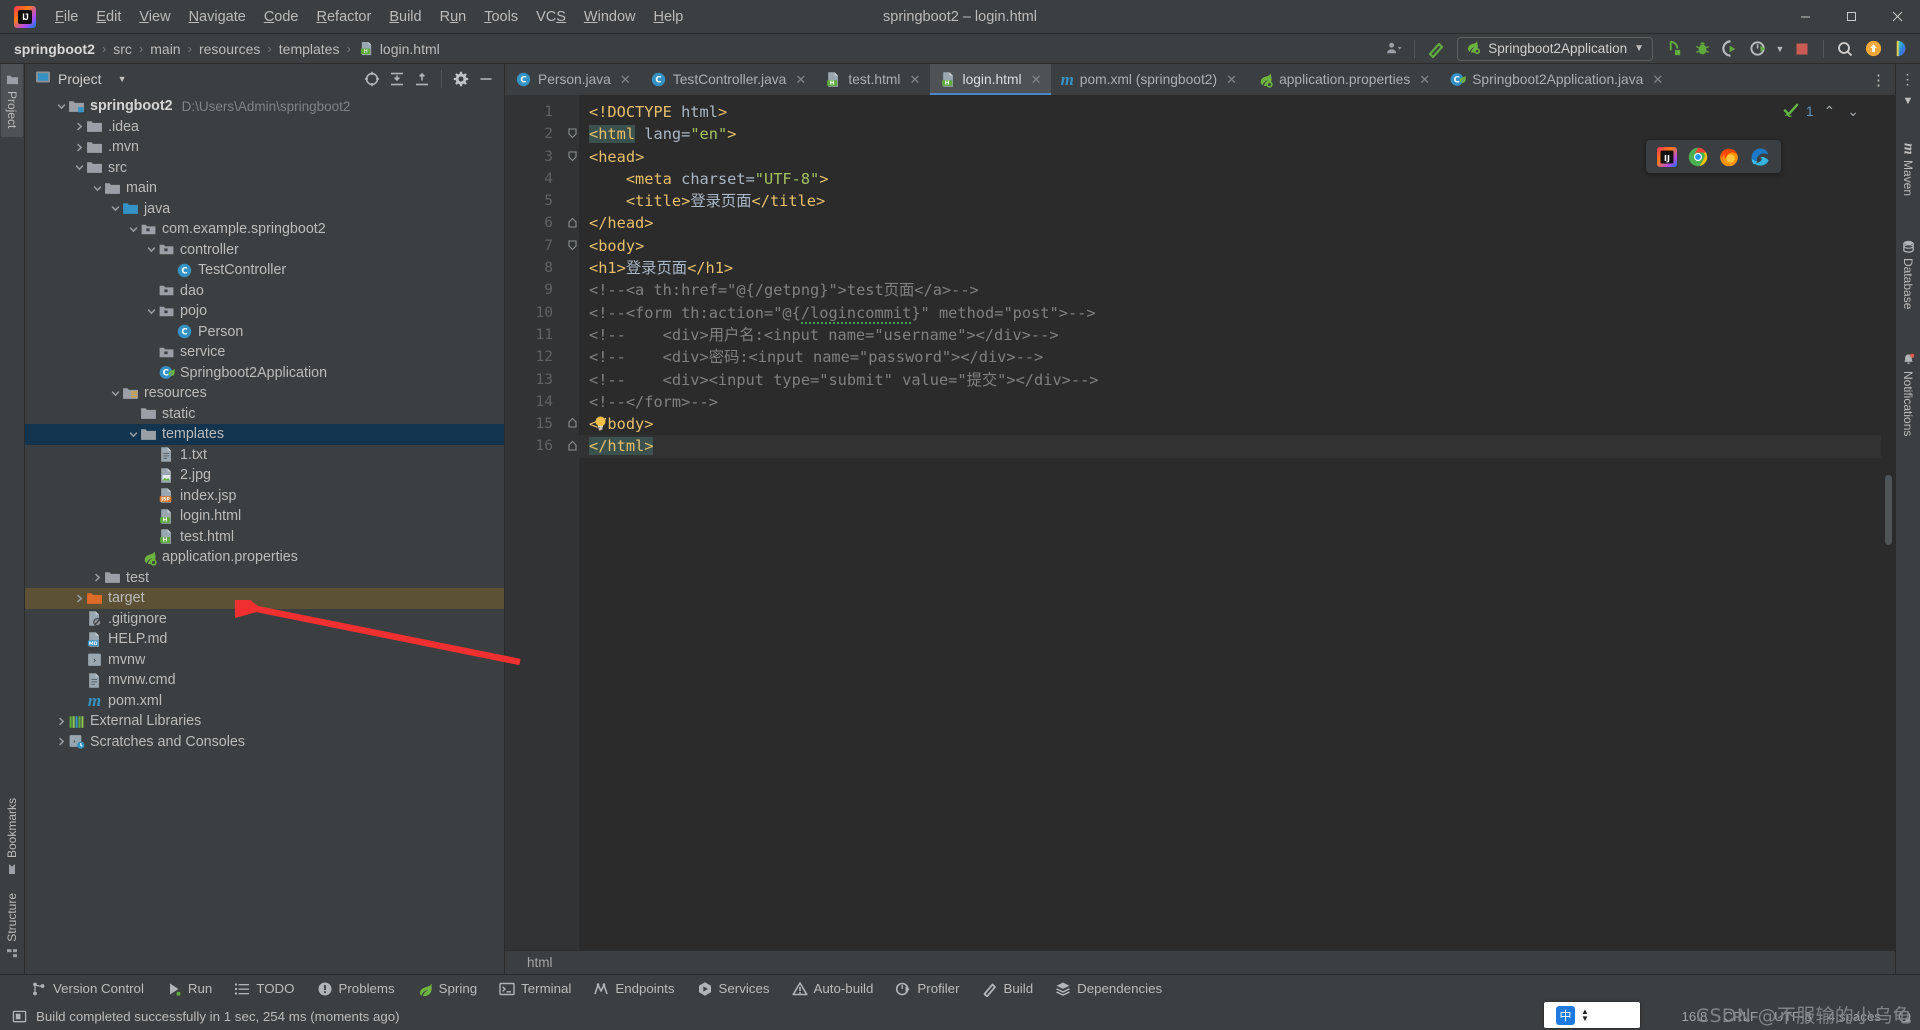 The height and width of the screenshot is (1030, 1920). What do you see at coordinates (264, 680) in the screenshot?
I see `tree-node-mvnw-cmd: mvnw.cmd` at bounding box center [264, 680].